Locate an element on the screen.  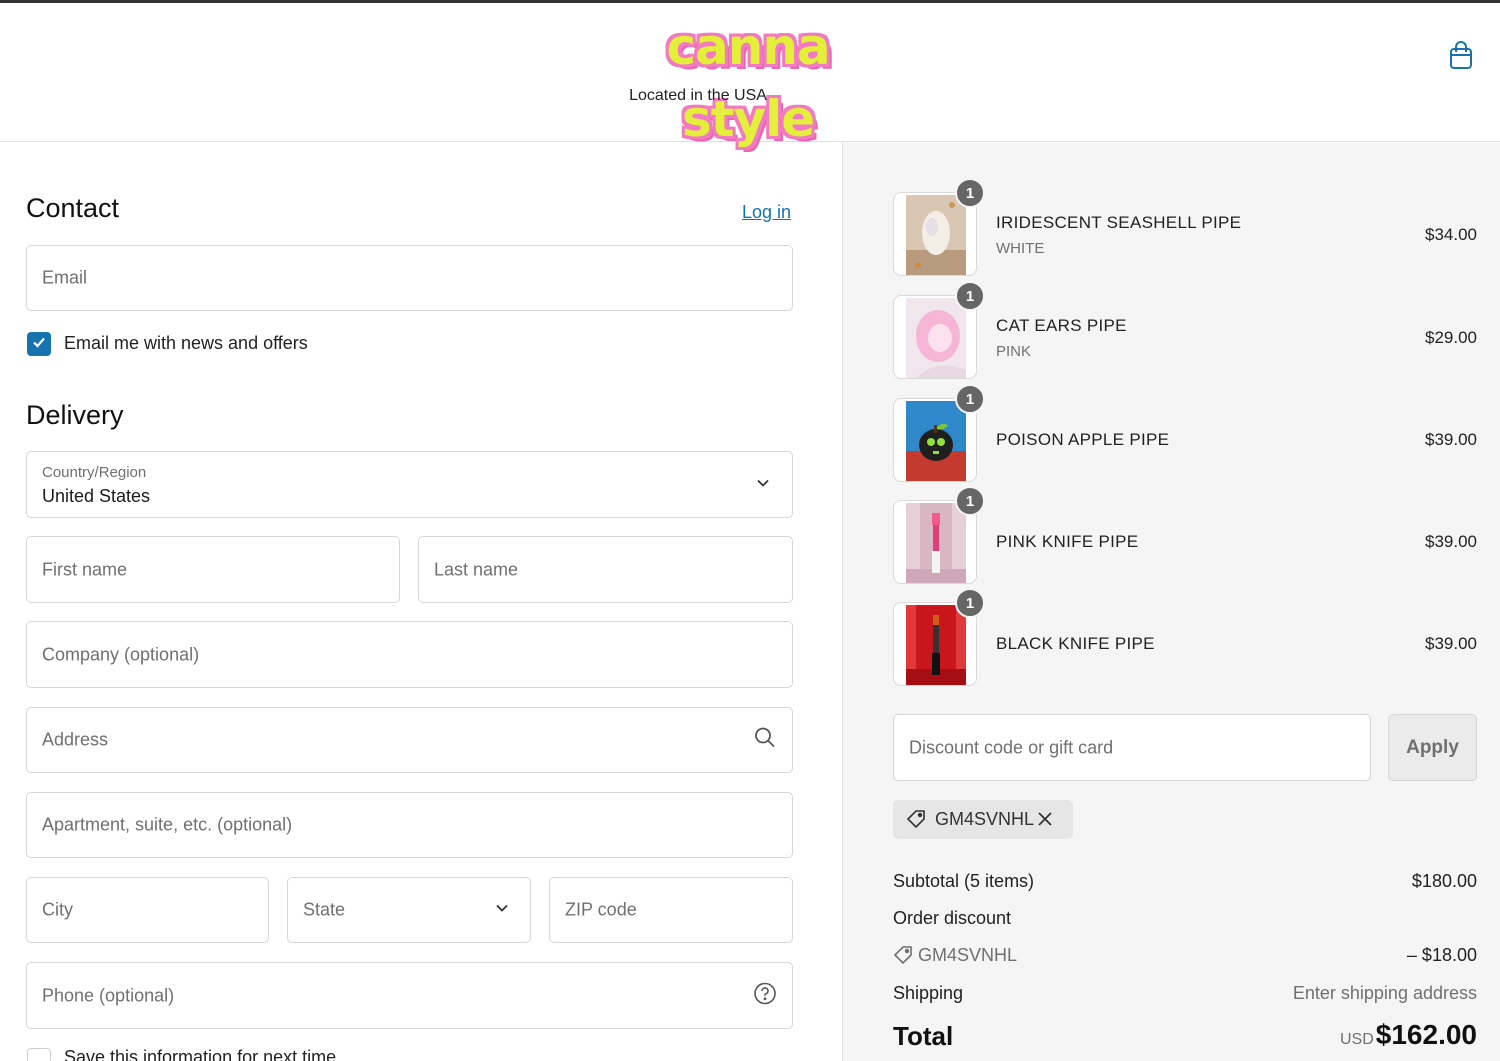
item-price: $29.00 is located at coordinates (1451, 337).